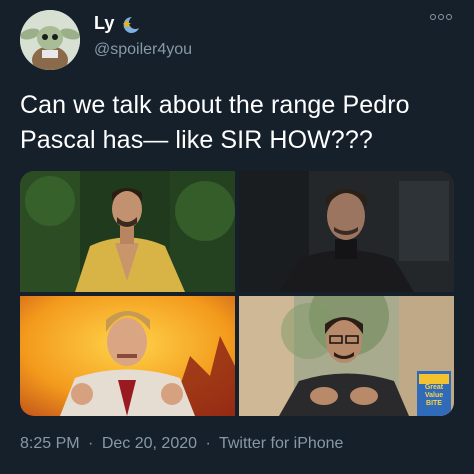  I want to click on display-name: Ly, so click(104, 23).